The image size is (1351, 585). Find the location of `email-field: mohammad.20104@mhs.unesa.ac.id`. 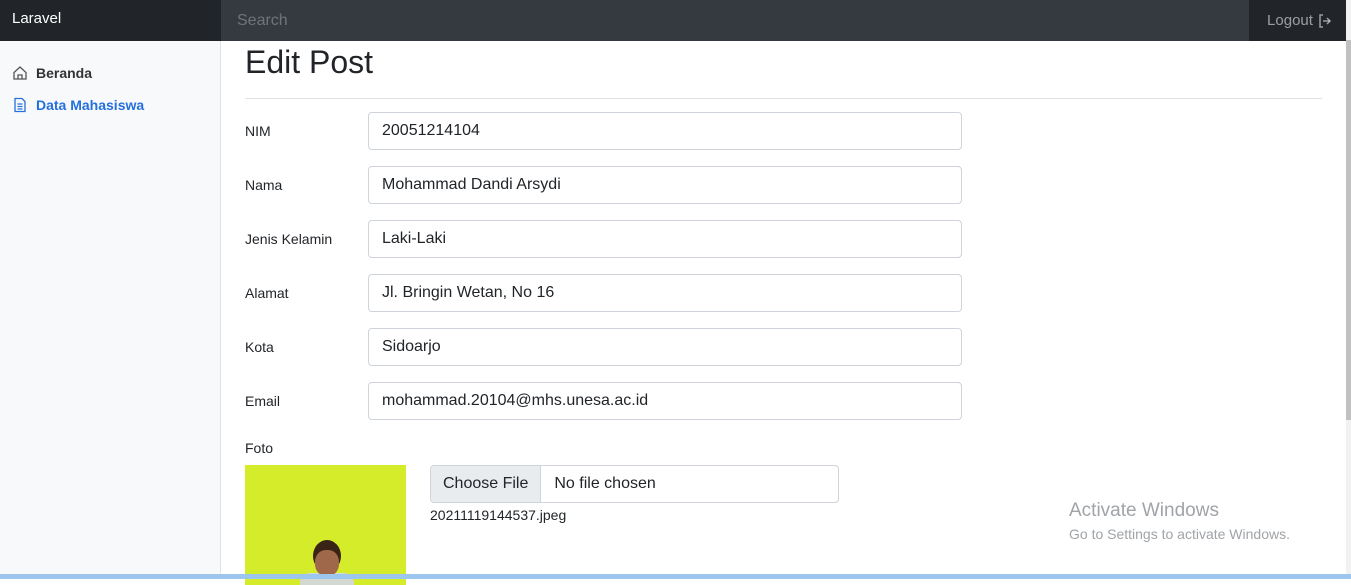

email-field: mohammad.20104@mhs.unesa.ac.id is located at coordinates (665, 401).